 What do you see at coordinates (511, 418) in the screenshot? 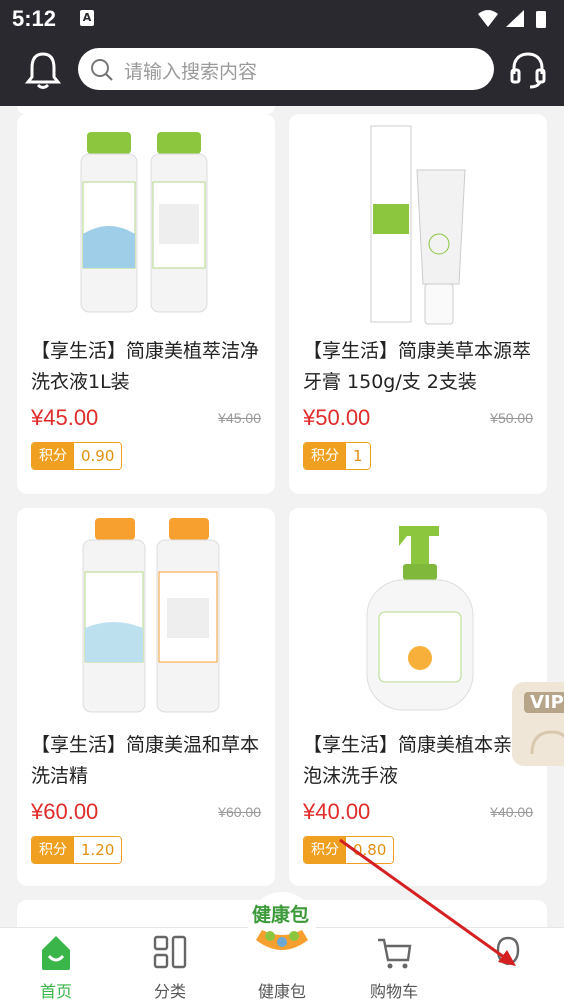
I see `product-original-price: ¥50.00` at bounding box center [511, 418].